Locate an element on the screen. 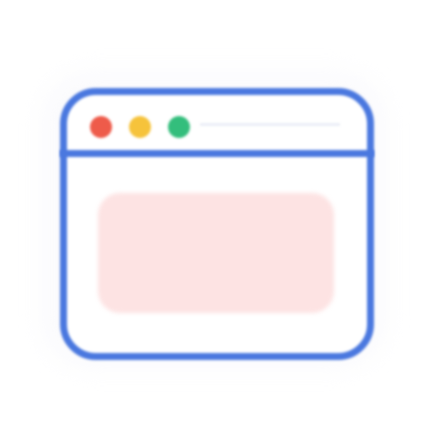 The width and height of the screenshot is (428, 423). address-bar-line is located at coordinates (270, 124).